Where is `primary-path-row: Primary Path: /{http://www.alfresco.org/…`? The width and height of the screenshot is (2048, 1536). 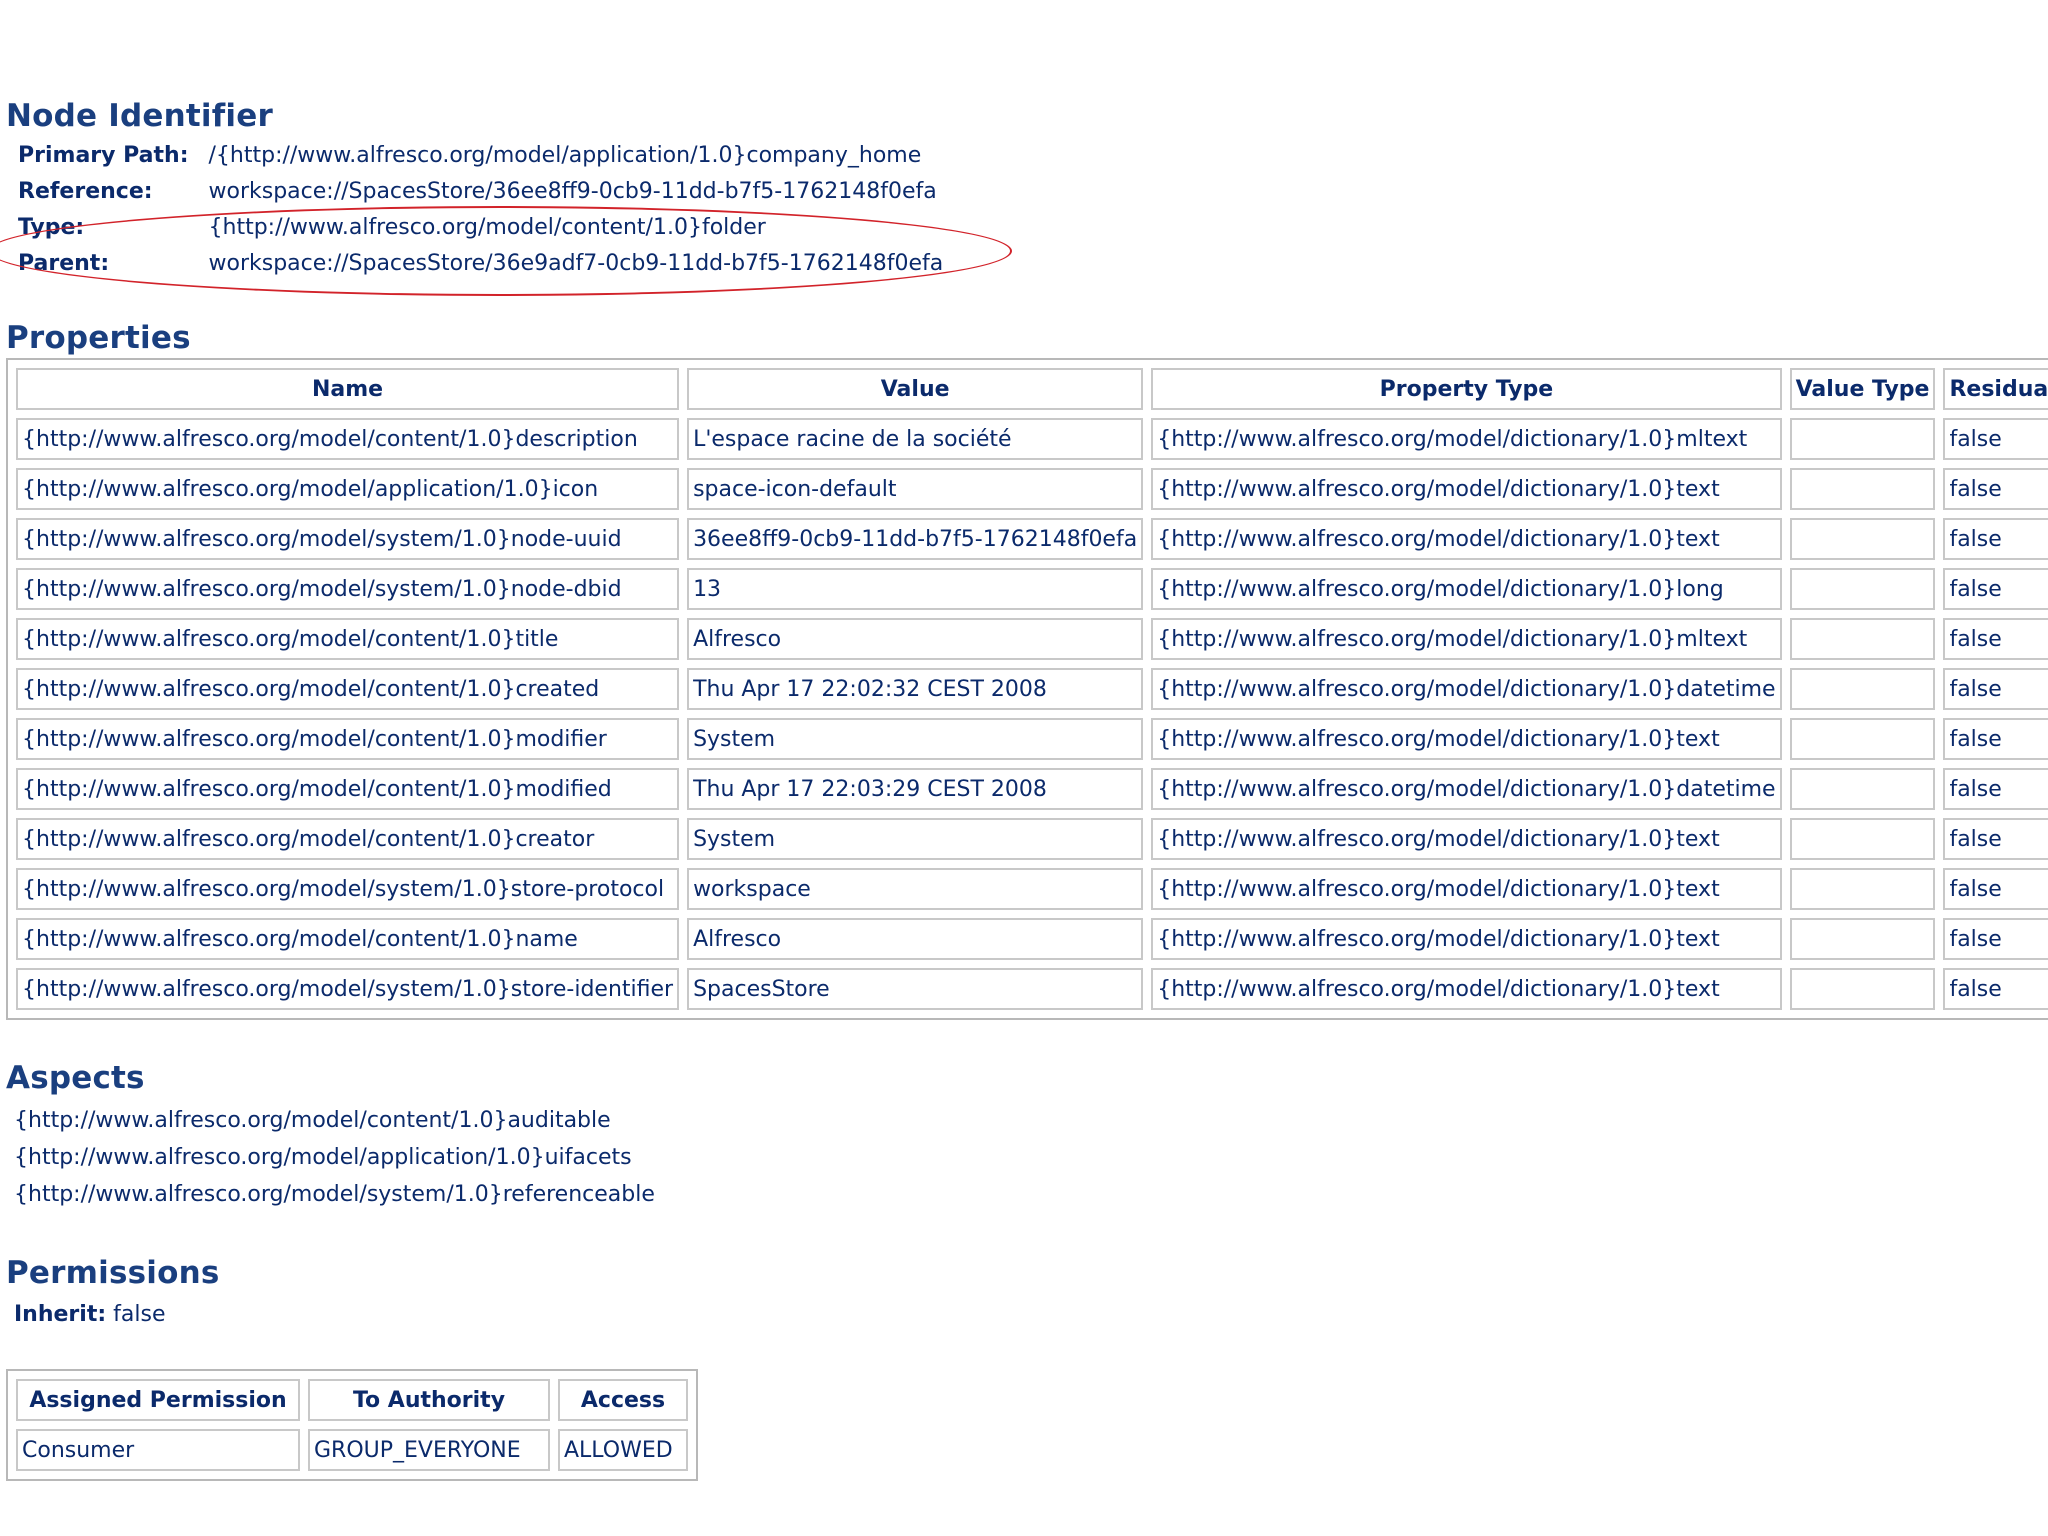 primary-path-row: Primary Path: /{http://www.alfresco.org/… is located at coordinates (480, 156).